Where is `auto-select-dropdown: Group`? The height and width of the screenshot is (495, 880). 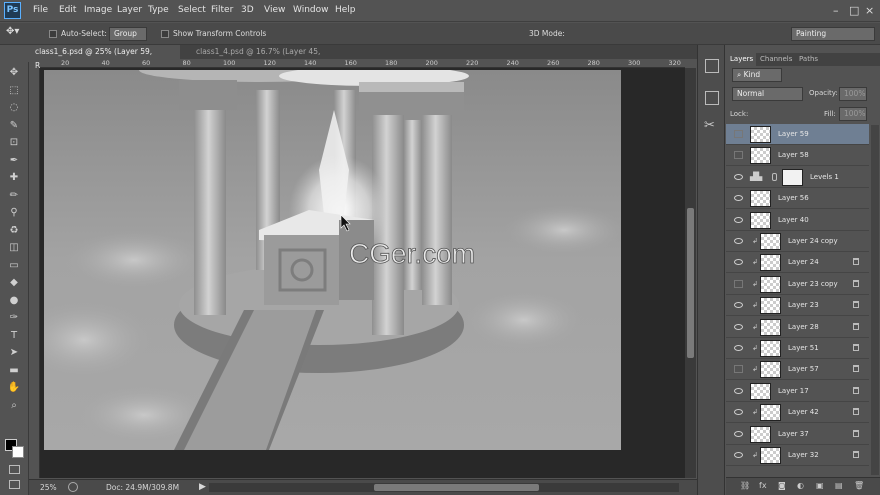
auto-select-dropdown: Group is located at coordinates (128, 34).